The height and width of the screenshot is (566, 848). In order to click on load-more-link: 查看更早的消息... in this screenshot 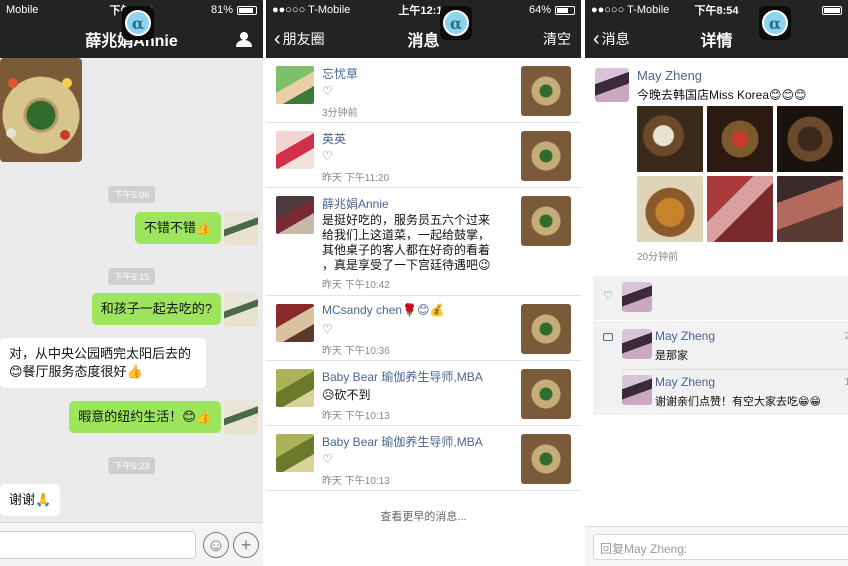, I will do `click(423, 516)`.